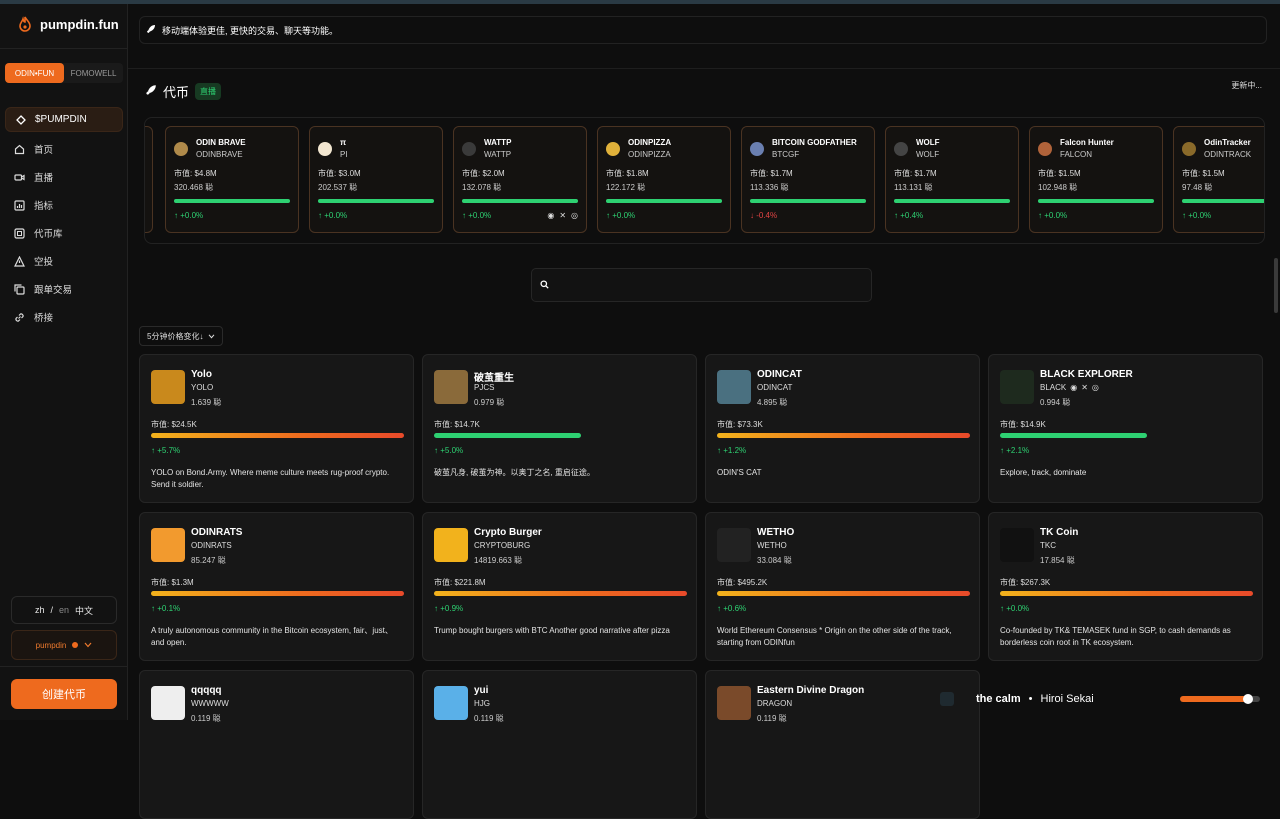 Image resolution: width=1280 pixels, height=819 pixels. Describe the element at coordinates (64, 317) in the screenshot. I see `sidebar-item-bridge: 桥接` at that location.